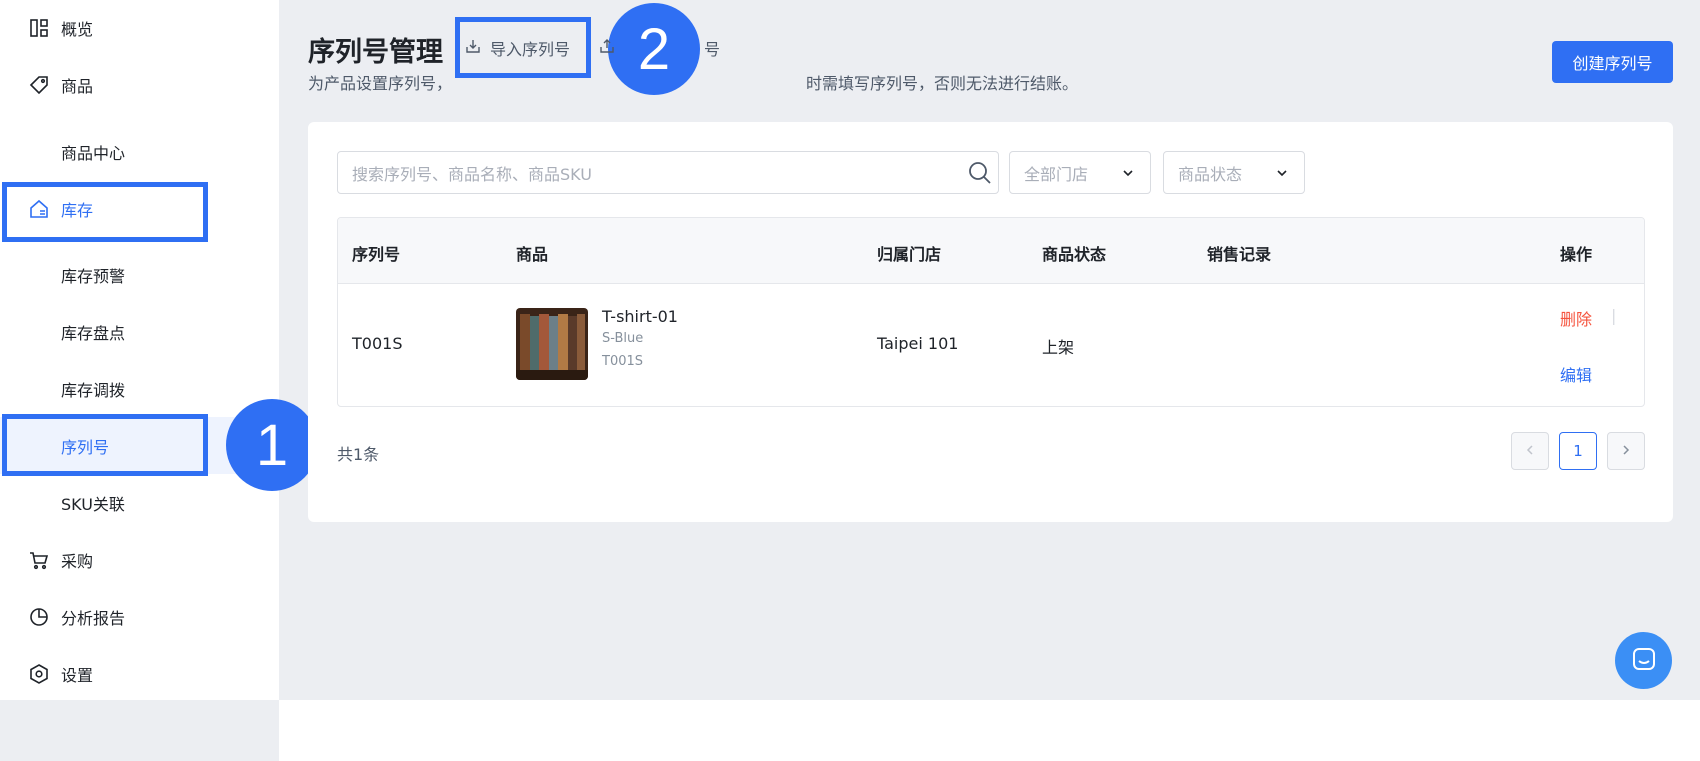 Image resolution: width=1700 pixels, height=761 pixels. I want to click on tag-icon, so click(39, 85).